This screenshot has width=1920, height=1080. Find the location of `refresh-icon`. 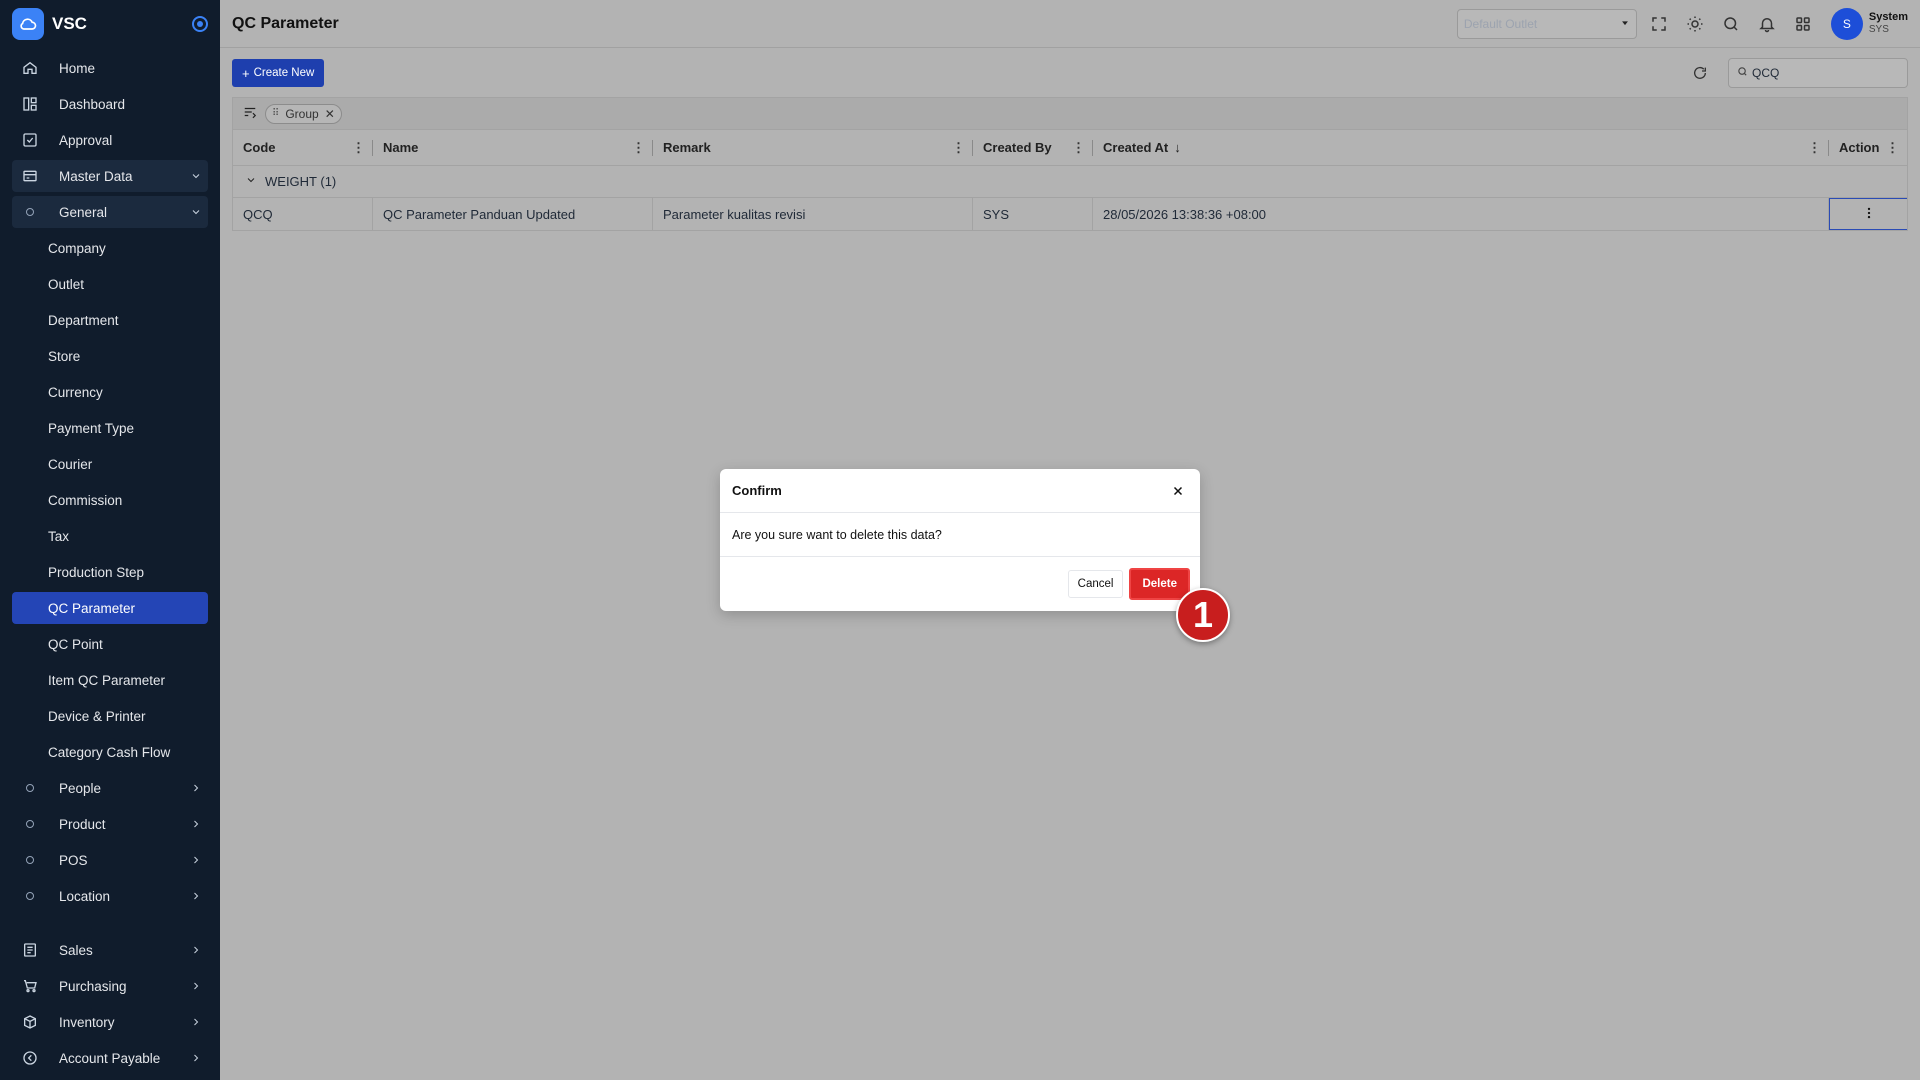

refresh-icon is located at coordinates (1700, 73).